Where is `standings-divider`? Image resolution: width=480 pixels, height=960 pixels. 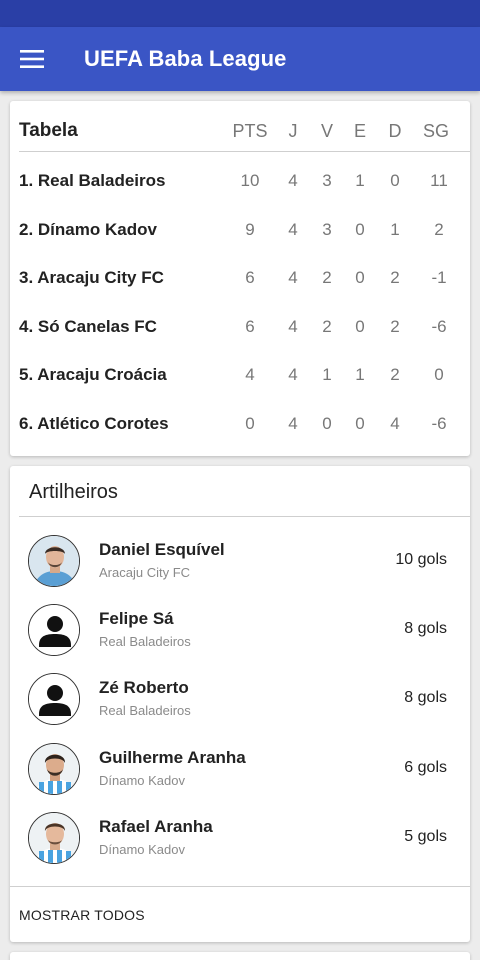
standings-divider is located at coordinates (244, 151).